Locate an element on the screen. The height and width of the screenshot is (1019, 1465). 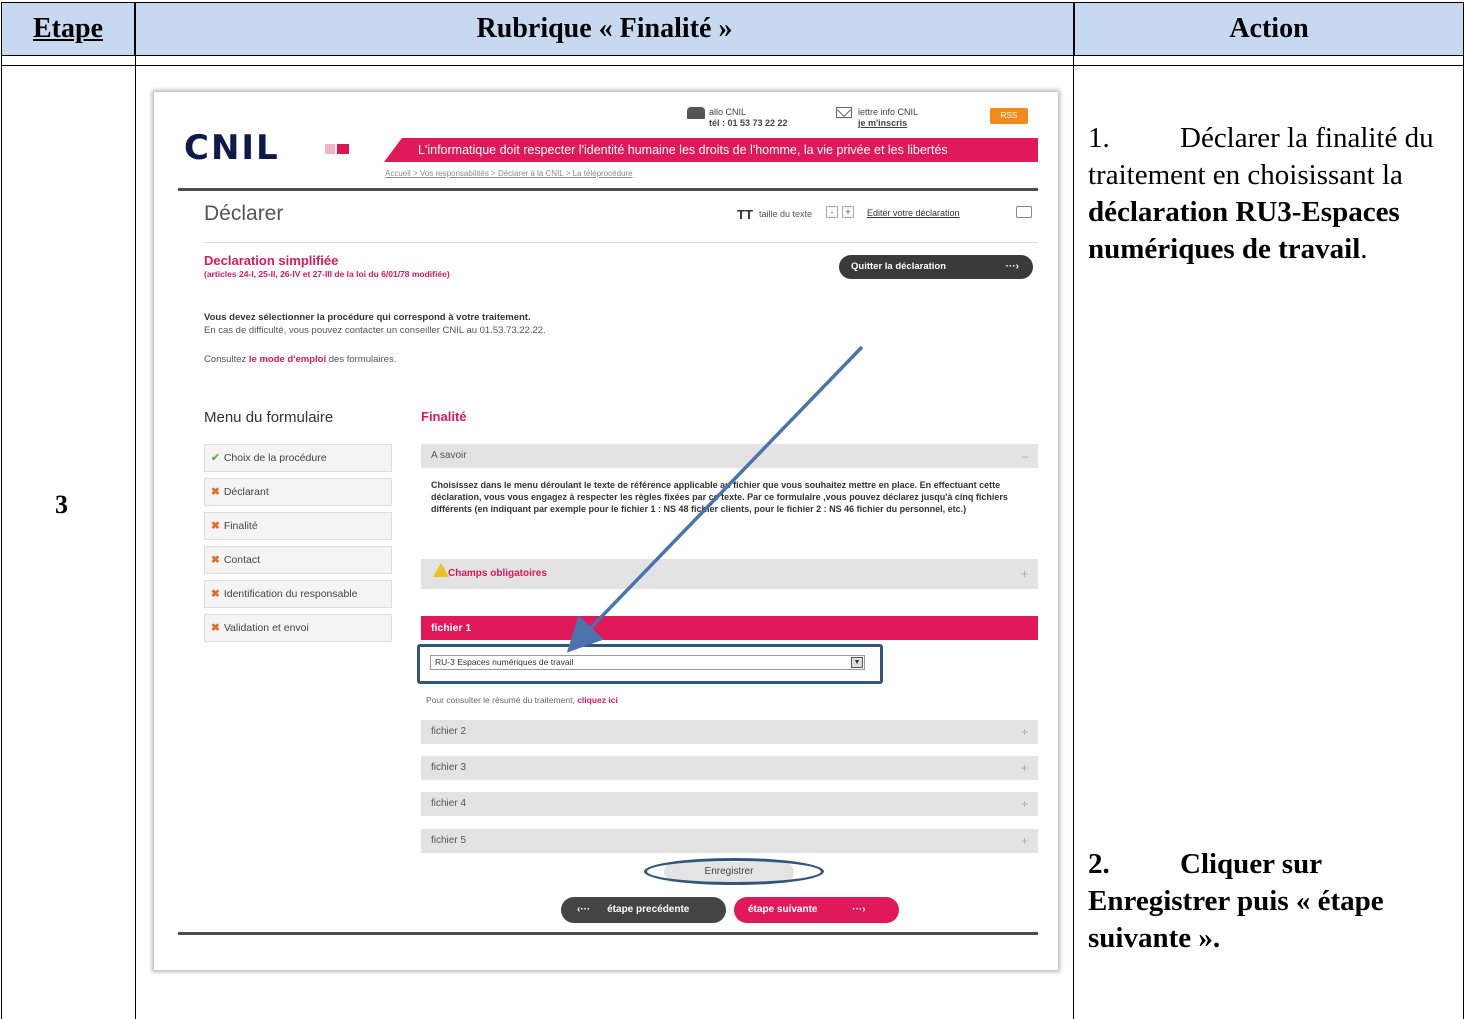
step-number: 3 is located at coordinates (61, 504).